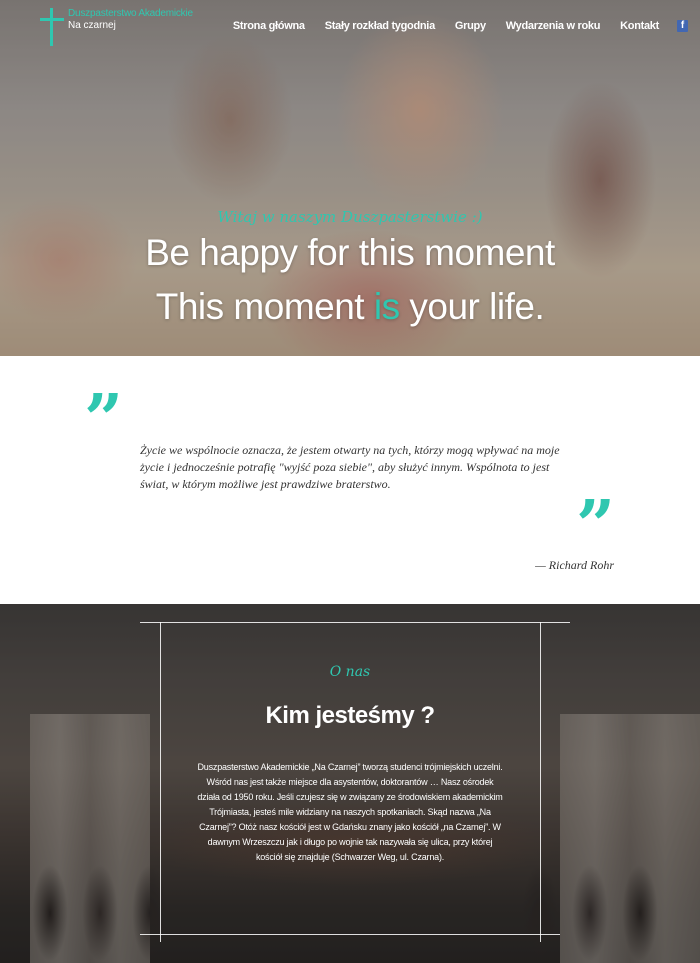  I want to click on hero-line2-before: This moment, so click(264, 306).